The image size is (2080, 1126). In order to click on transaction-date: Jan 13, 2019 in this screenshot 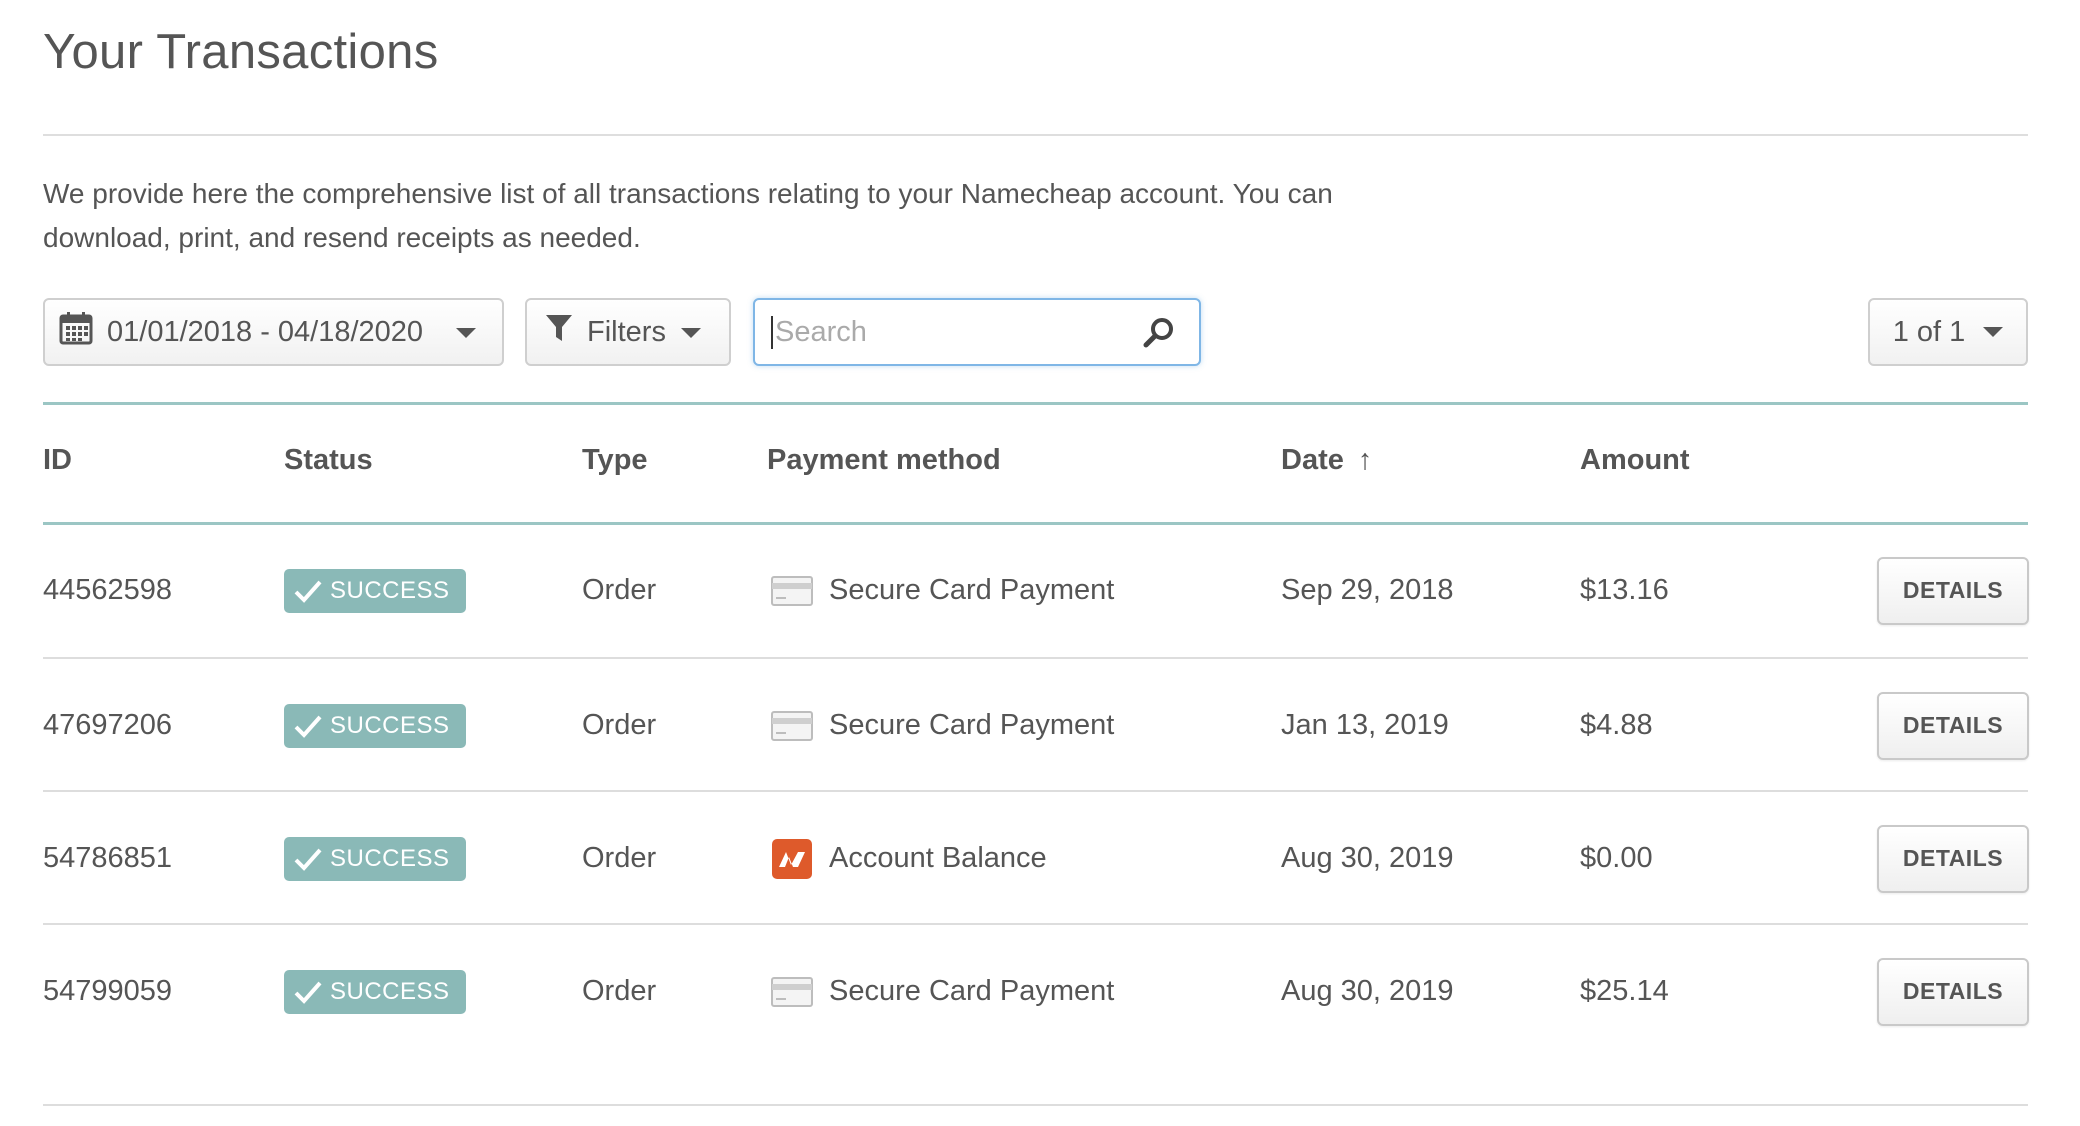, I will do `click(1365, 725)`.